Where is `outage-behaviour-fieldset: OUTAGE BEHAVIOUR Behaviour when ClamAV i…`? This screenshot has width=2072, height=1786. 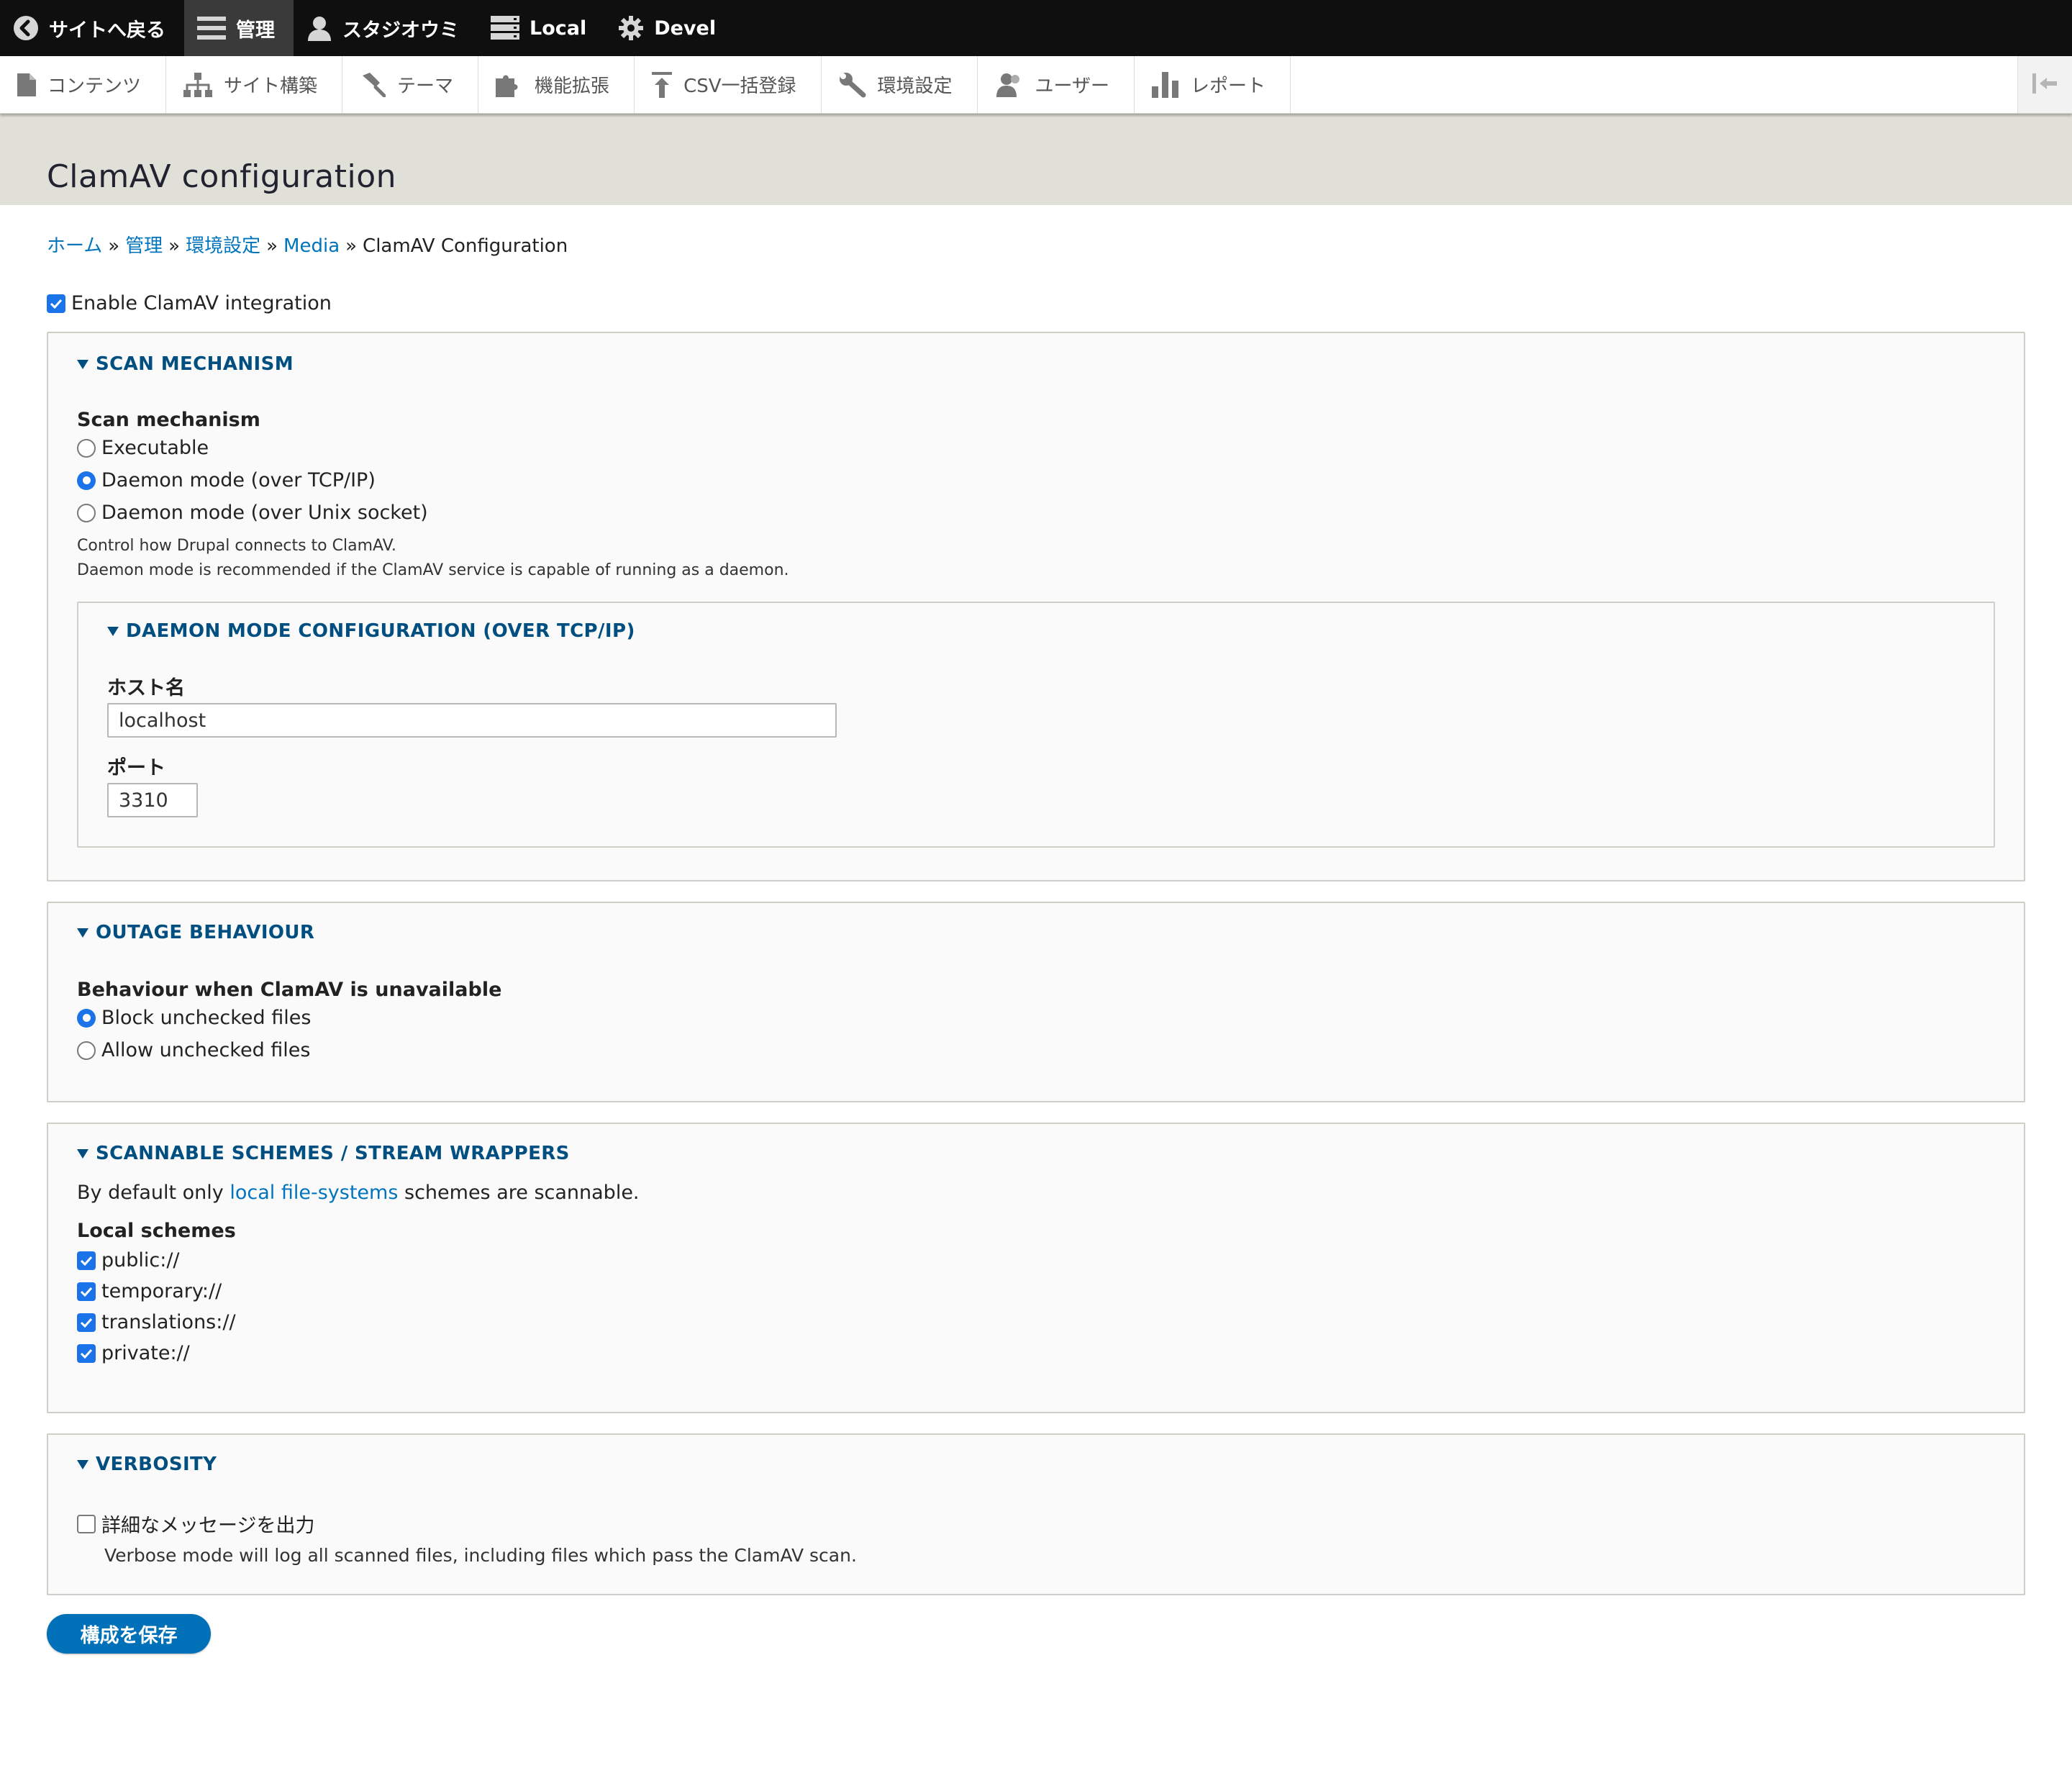
outage-behaviour-fieldset: OUTAGE BEHAVIOUR Behaviour when ClamAV i… is located at coordinates (1036, 1002).